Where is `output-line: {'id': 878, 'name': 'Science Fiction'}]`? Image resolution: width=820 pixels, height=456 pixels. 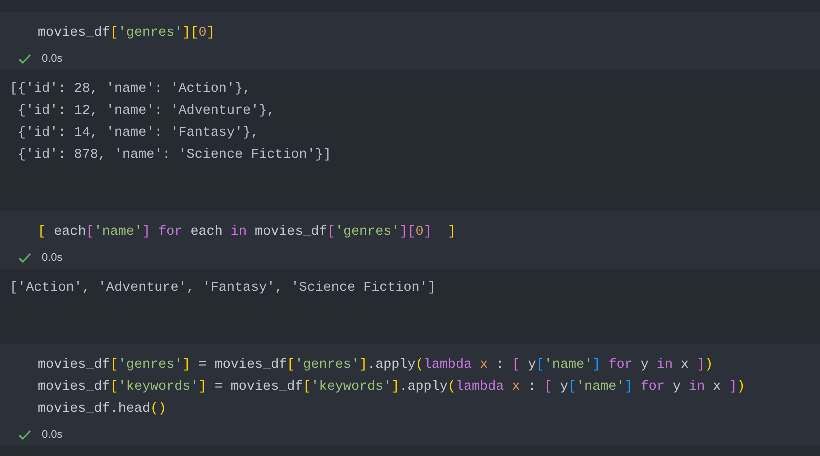
output-line: {'id': 878, 'name': 'Science Fiction'}] is located at coordinates (174, 156).